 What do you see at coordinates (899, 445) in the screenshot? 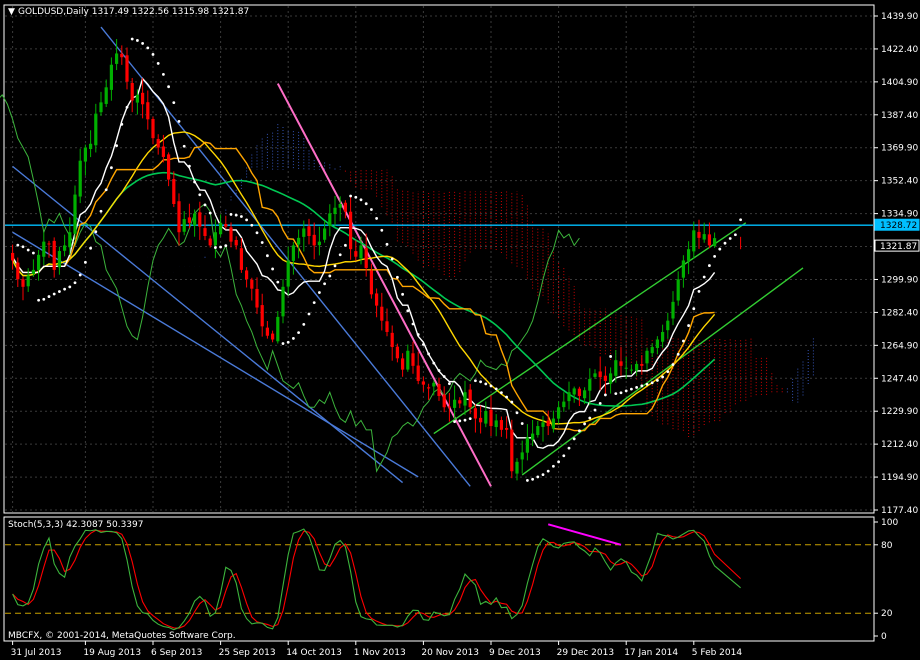
I see `price-tick-label: 1212.40` at bounding box center [899, 445].